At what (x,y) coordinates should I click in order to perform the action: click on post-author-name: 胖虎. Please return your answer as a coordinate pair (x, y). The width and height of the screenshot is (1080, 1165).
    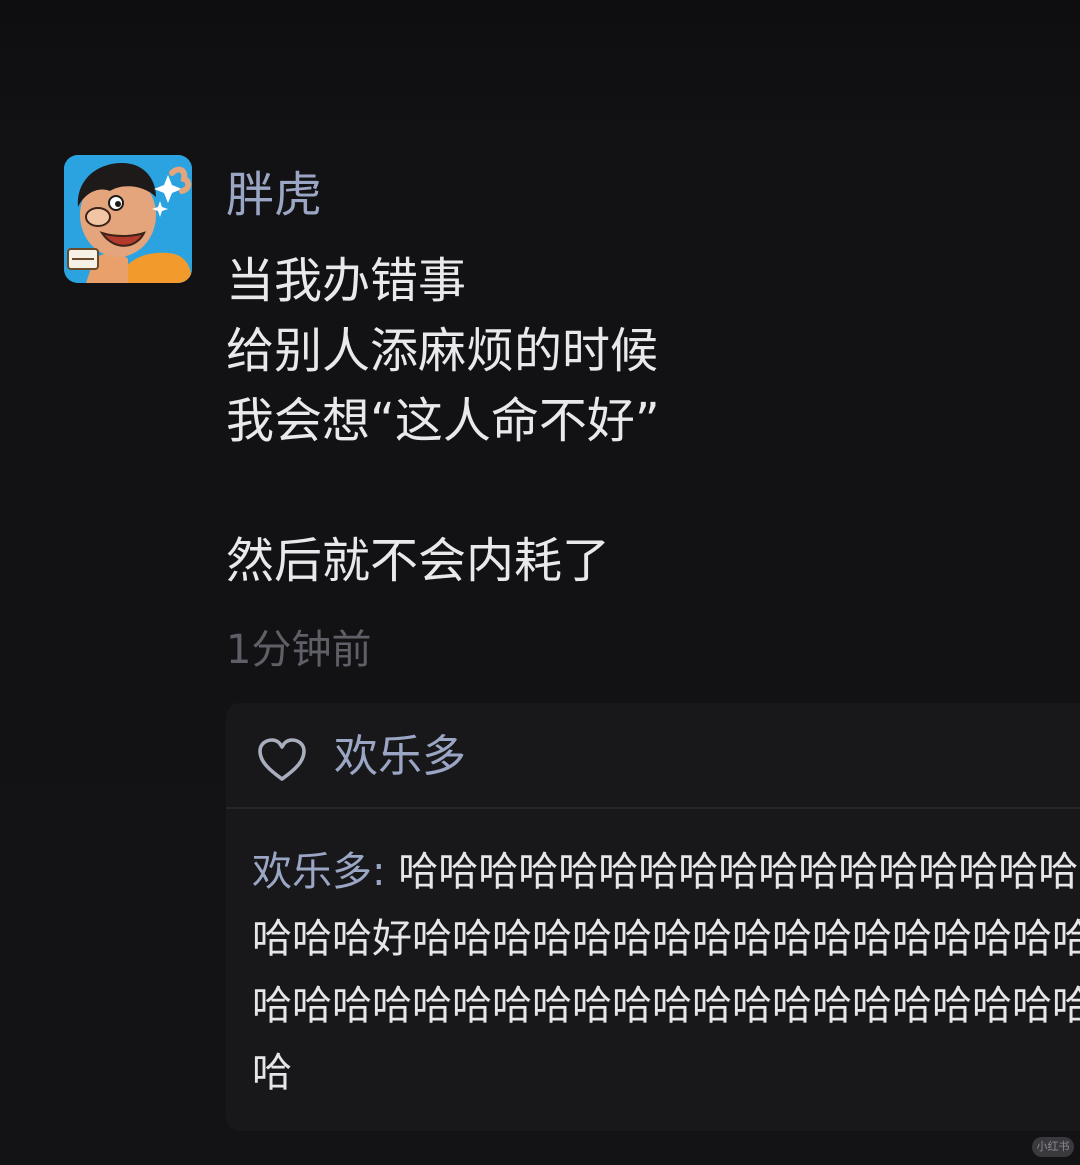
    Looking at the image, I should click on (274, 195).